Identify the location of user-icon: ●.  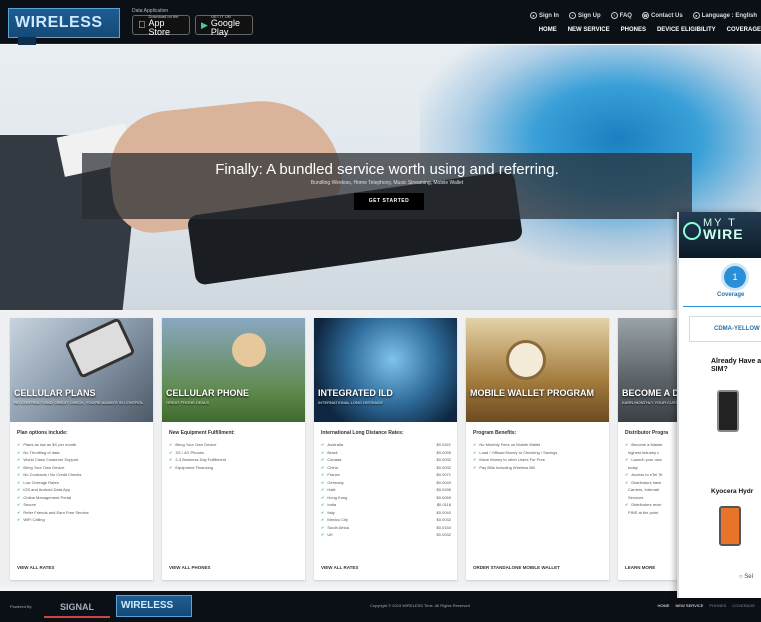
(533, 15).